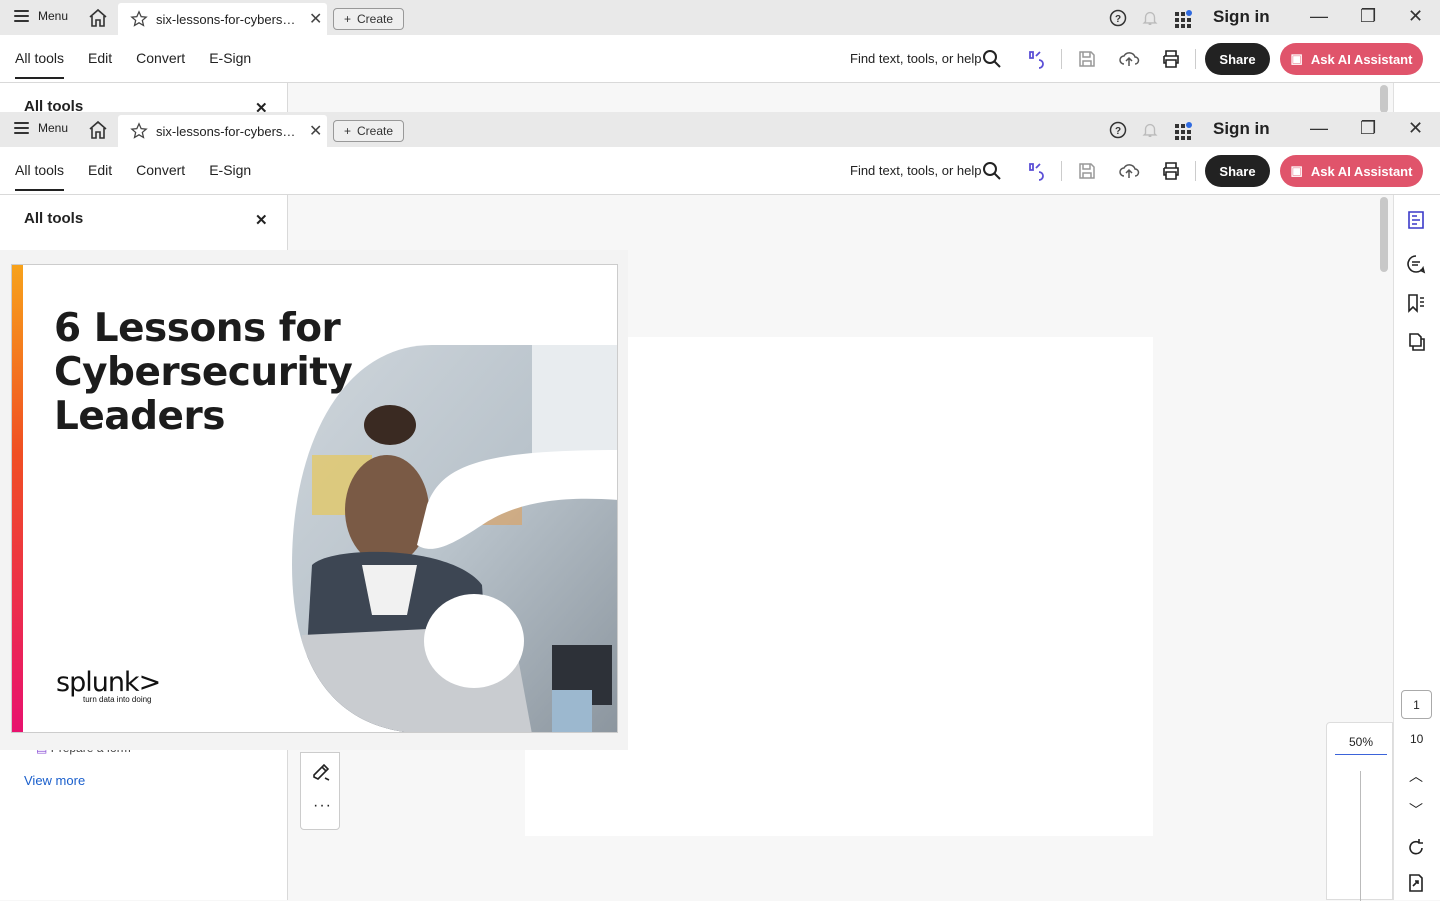 Image resolution: width=1440 pixels, height=901 pixels. I want to click on hamburger-icon, so click(21, 128).